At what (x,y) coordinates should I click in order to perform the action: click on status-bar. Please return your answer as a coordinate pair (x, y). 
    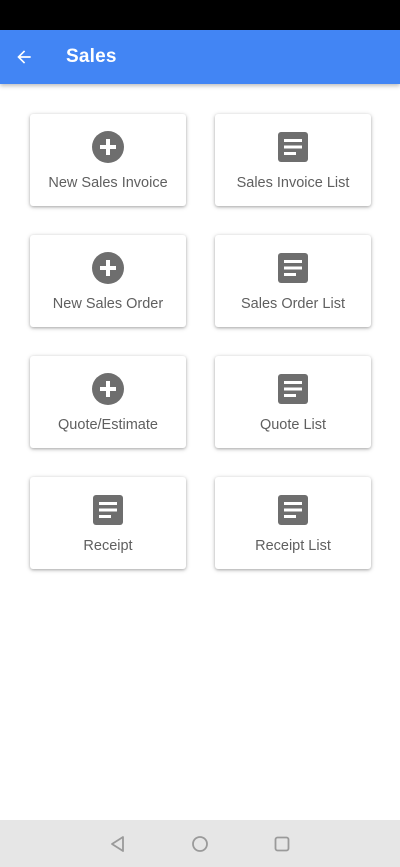
    Looking at the image, I should click on (200, 15).